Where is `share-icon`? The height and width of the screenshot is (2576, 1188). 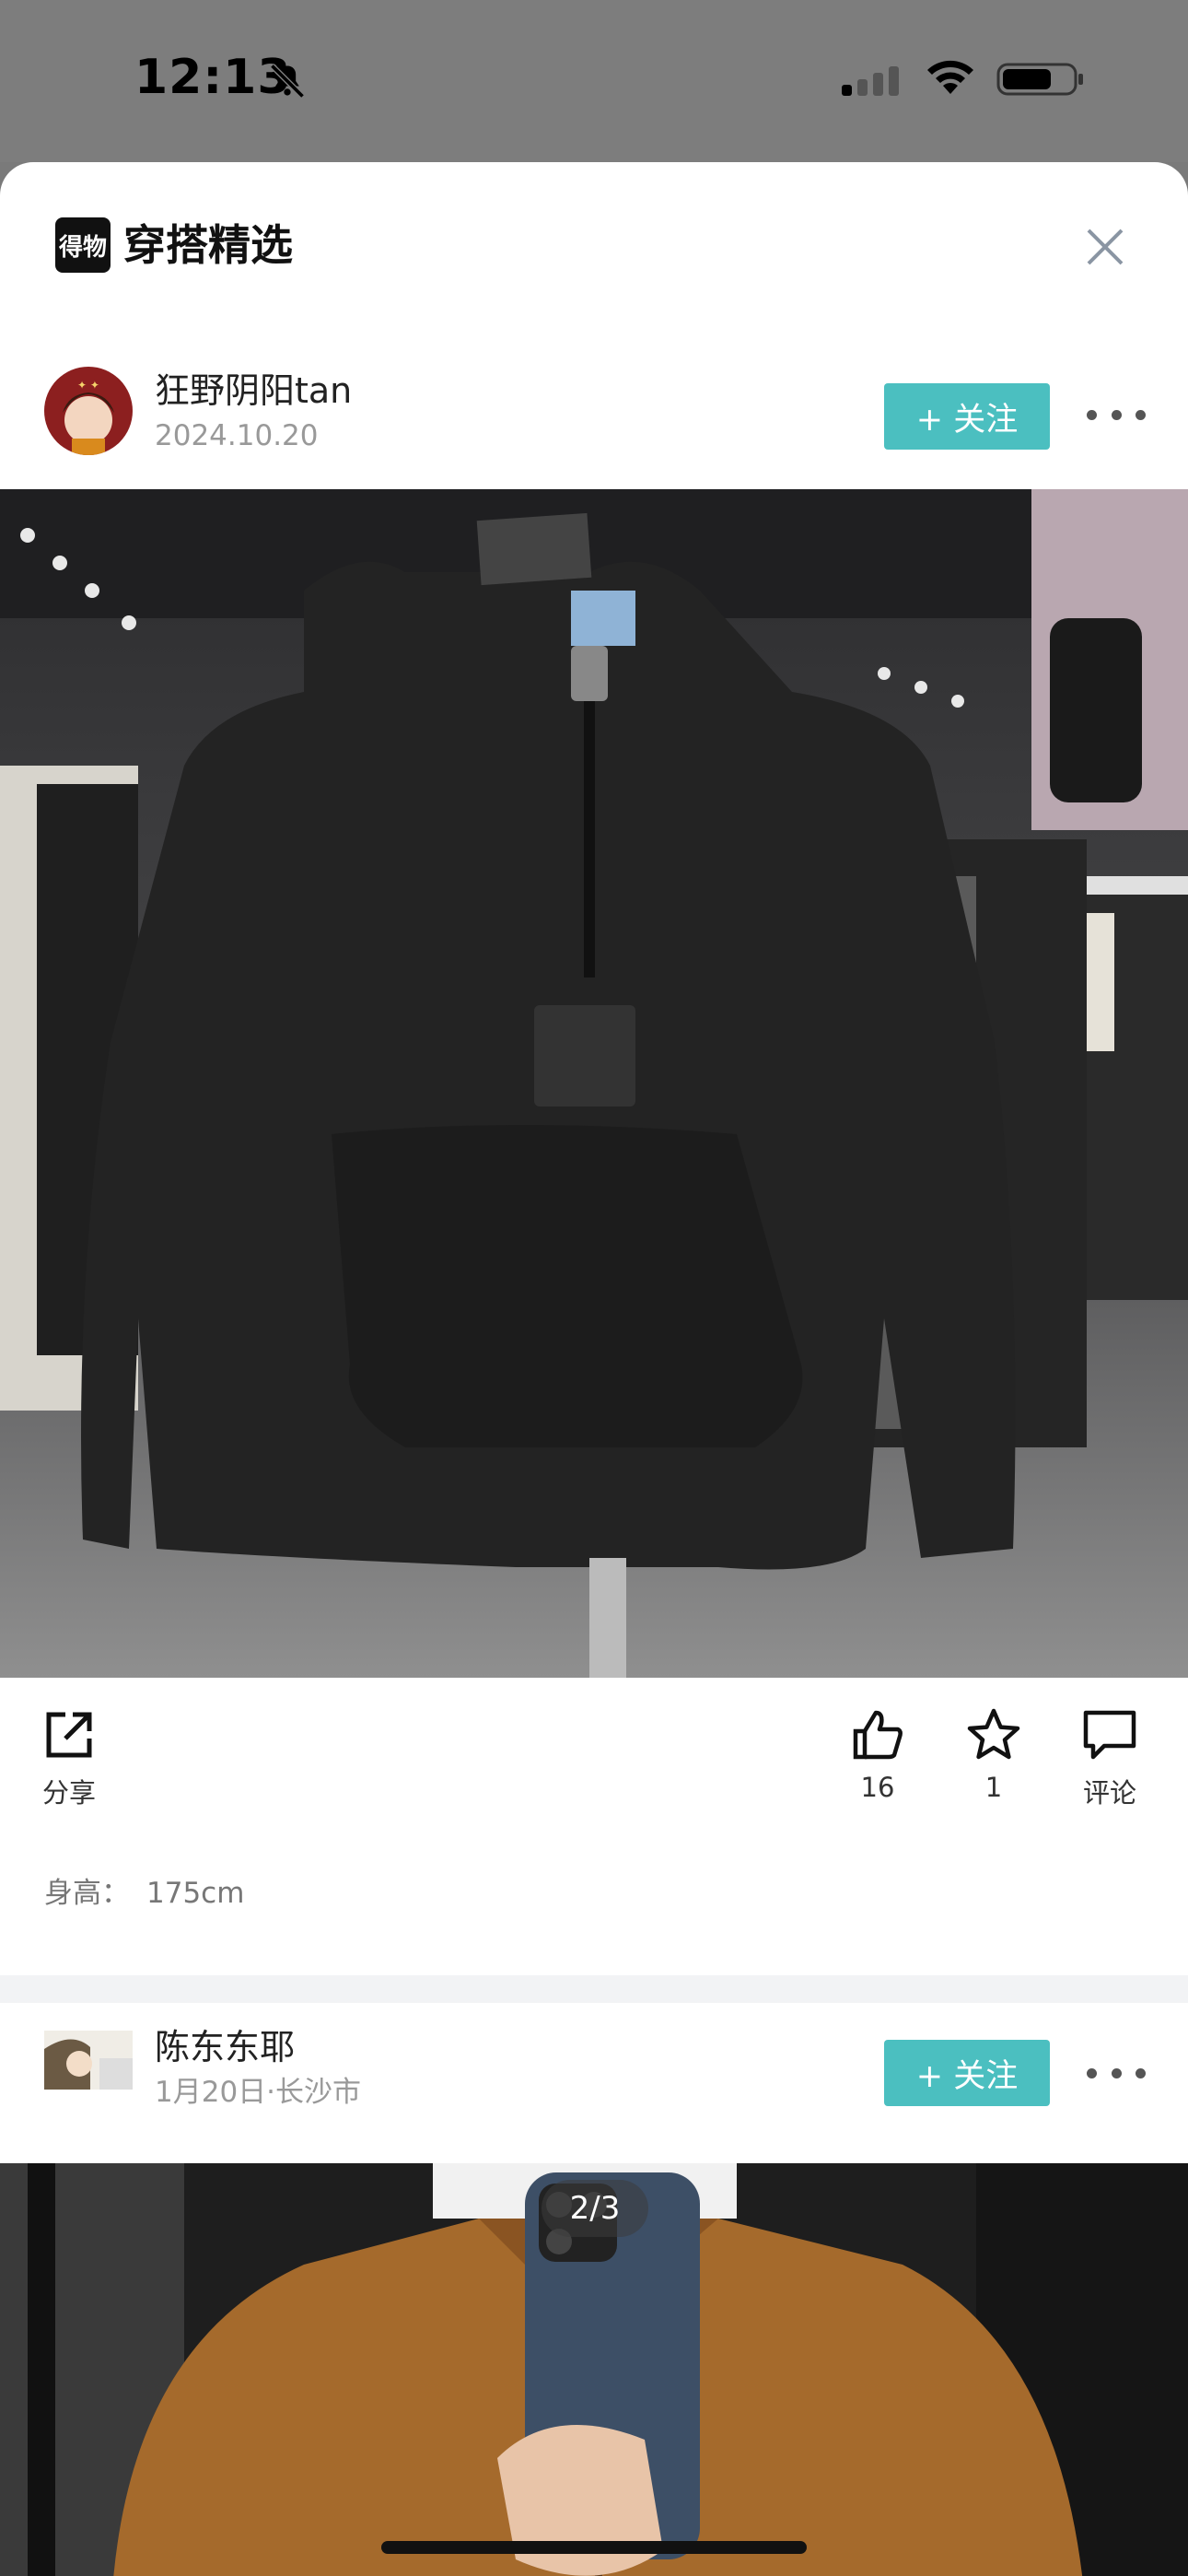
share-icon is located at coordinates (69, 1735).